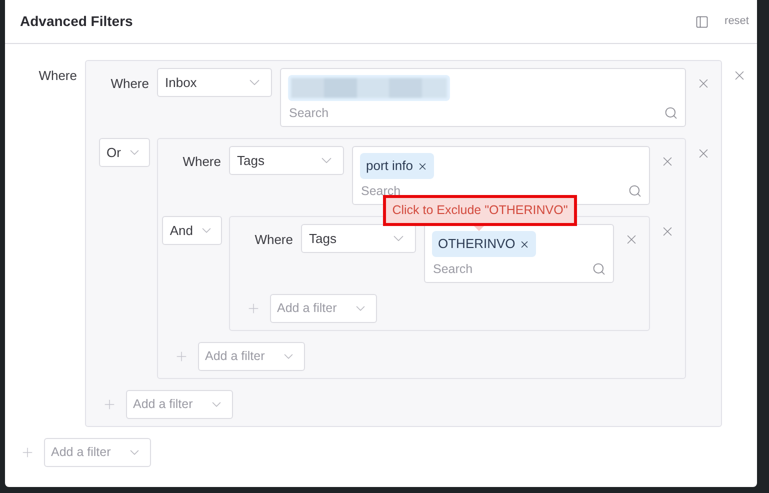  Describe the element at coordinates (192, 230) in the screenshot. I see `connector-select: And` at that location.